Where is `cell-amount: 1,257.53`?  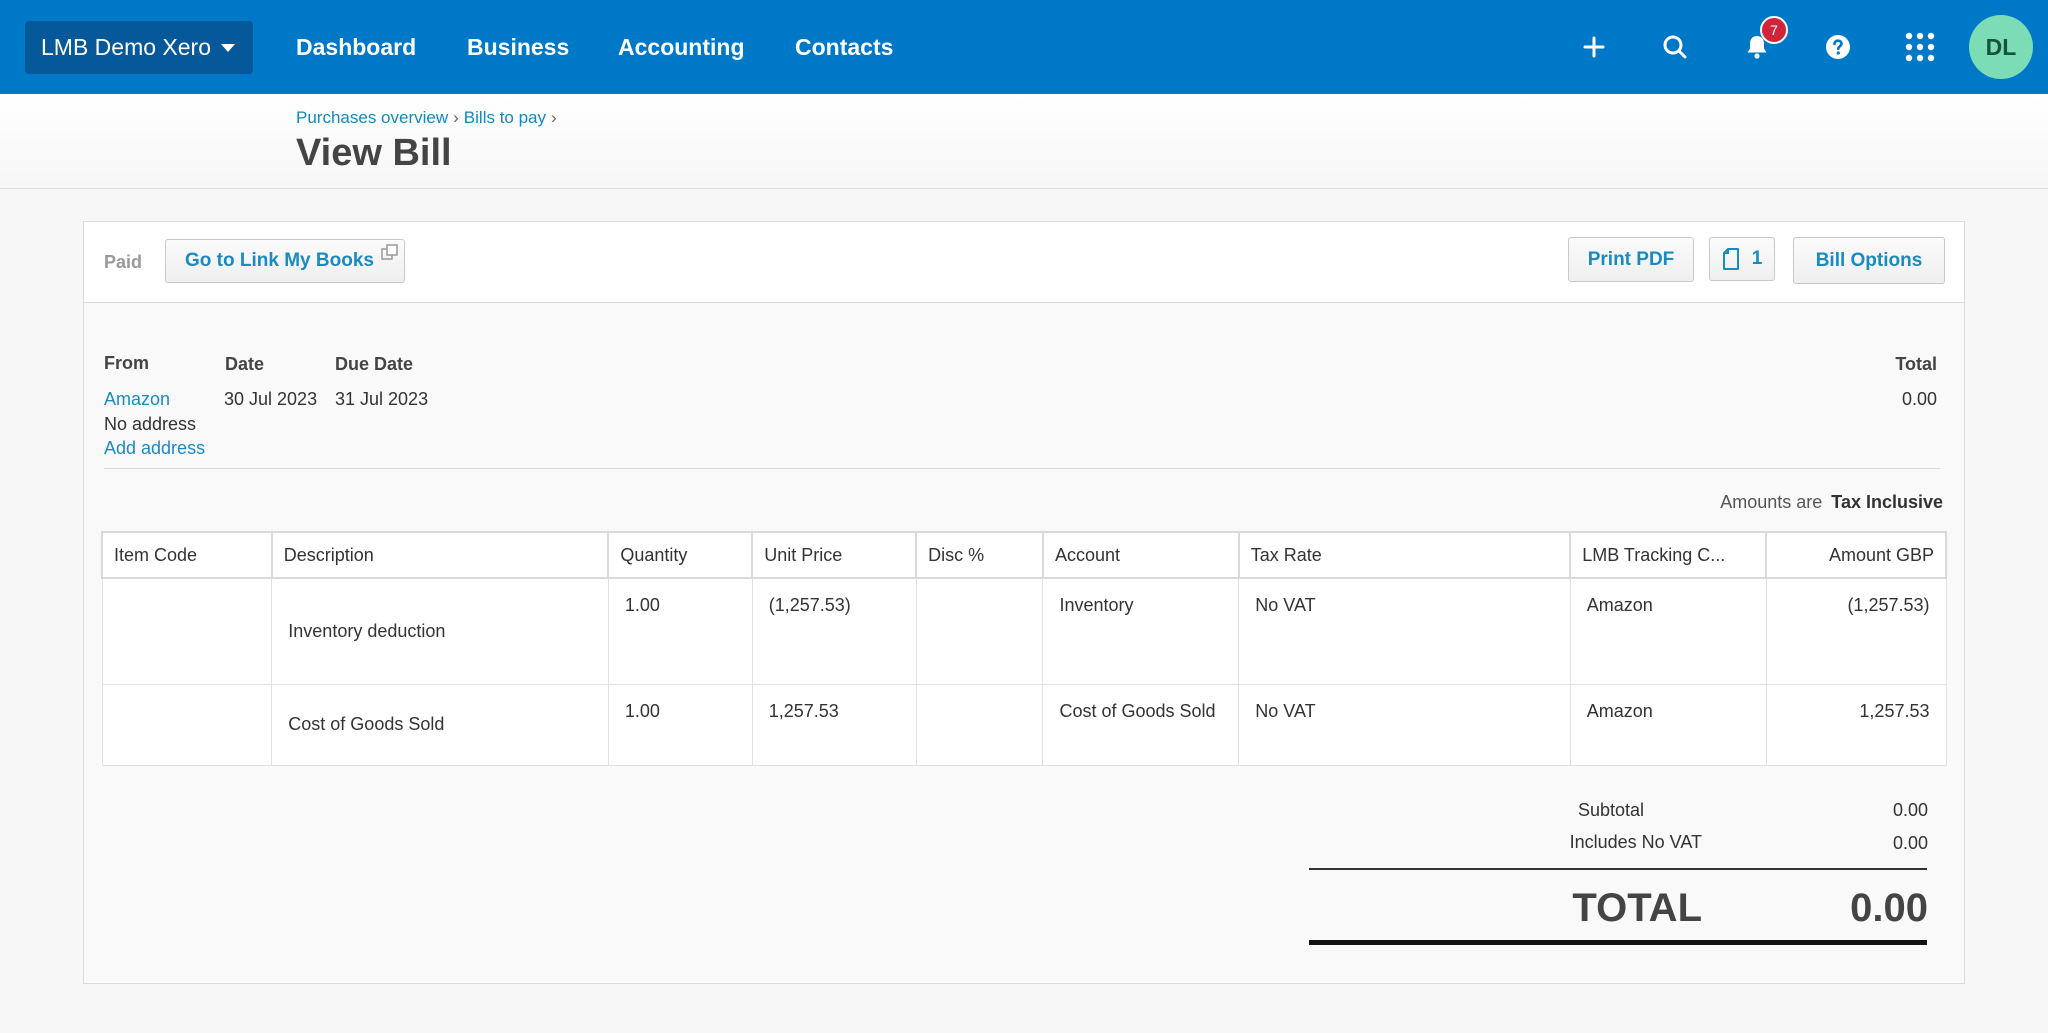 cell-amount: 1,257.53 is located at coordinates (1856, 724).